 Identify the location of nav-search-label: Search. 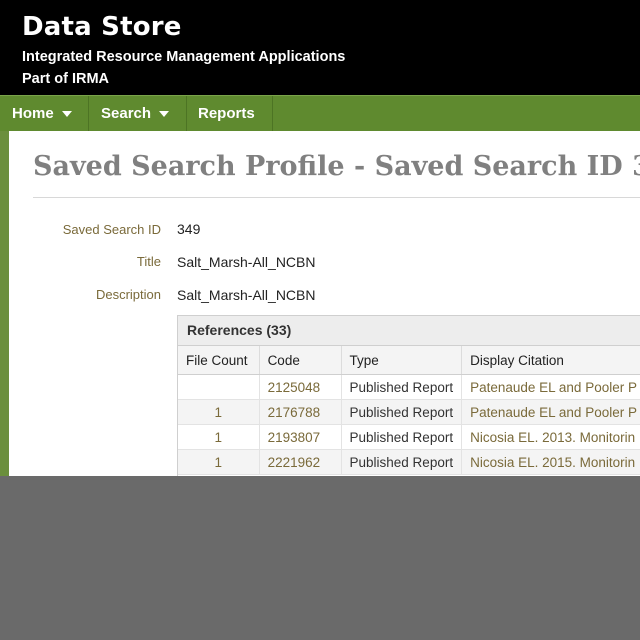
(126, 113).